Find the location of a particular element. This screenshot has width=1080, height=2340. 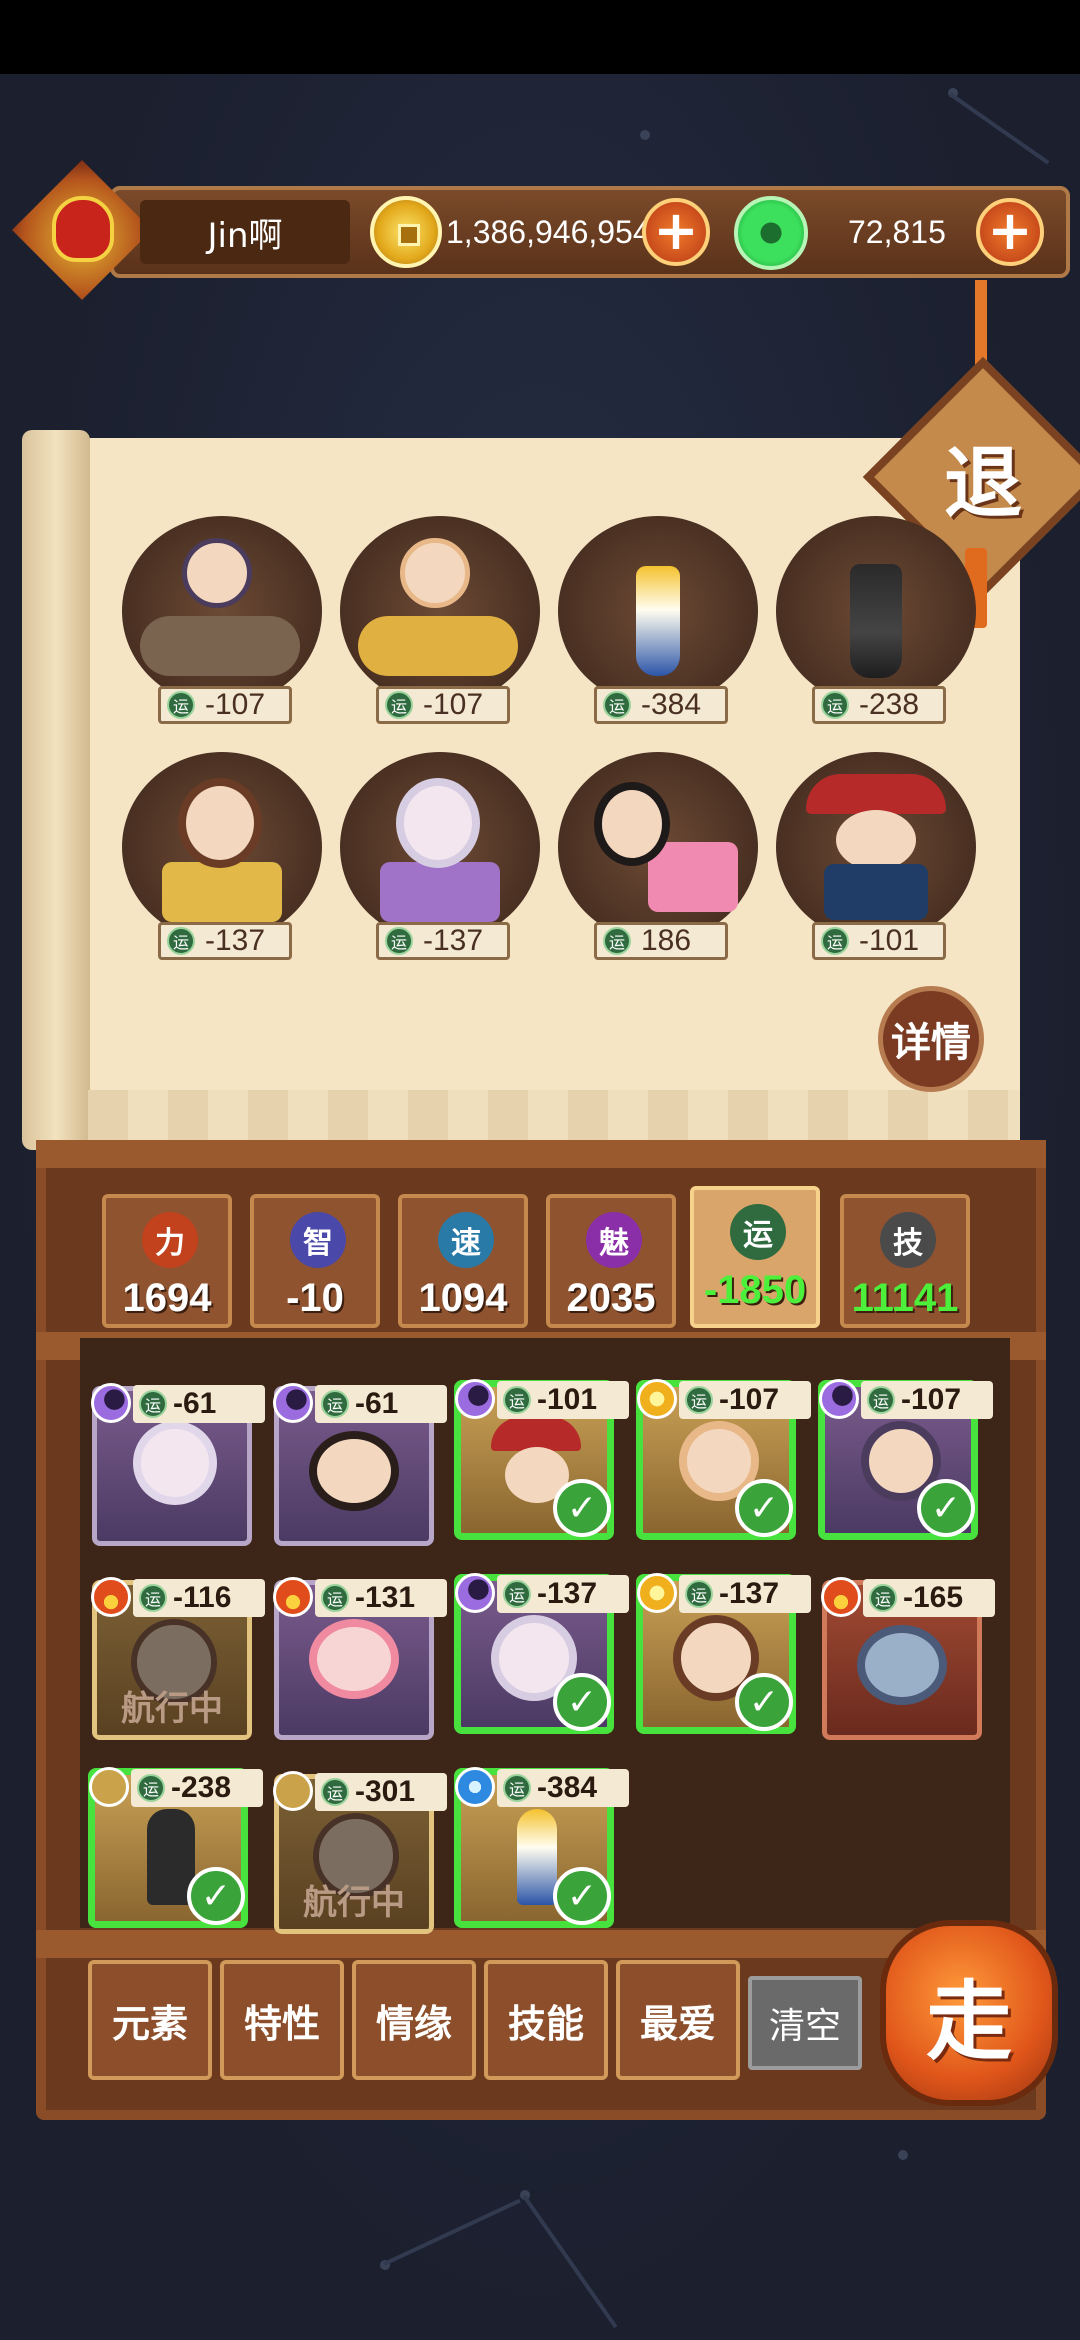

go-button: 走 is located at coordinates (969, 2013).